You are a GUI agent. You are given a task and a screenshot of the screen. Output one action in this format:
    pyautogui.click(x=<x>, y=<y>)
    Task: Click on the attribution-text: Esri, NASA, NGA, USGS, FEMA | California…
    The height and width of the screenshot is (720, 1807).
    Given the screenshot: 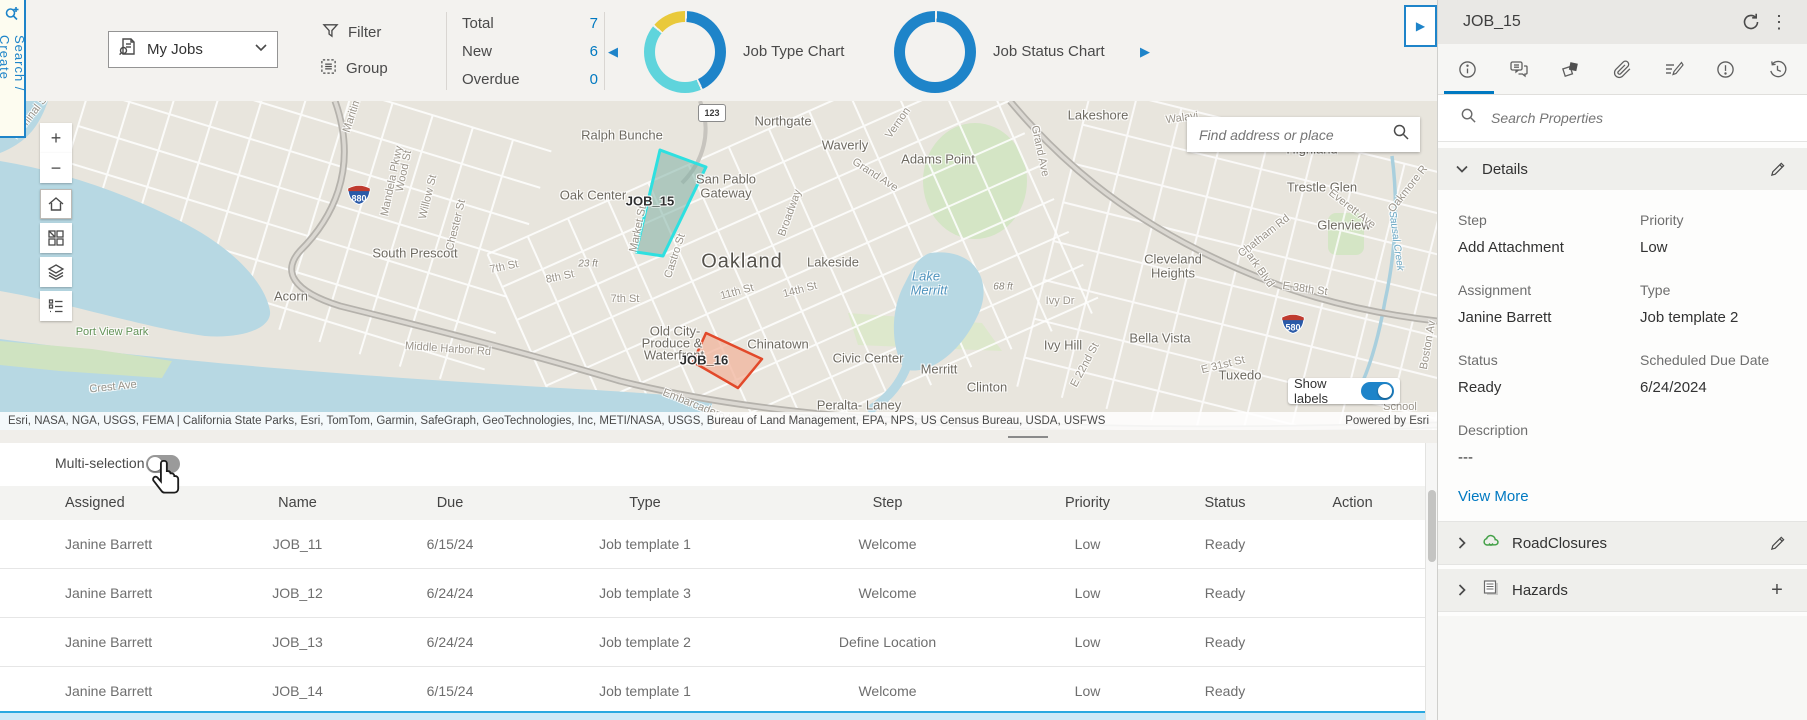 What is the action you would take?
    pyautogui.click(x=557, y=421)
    